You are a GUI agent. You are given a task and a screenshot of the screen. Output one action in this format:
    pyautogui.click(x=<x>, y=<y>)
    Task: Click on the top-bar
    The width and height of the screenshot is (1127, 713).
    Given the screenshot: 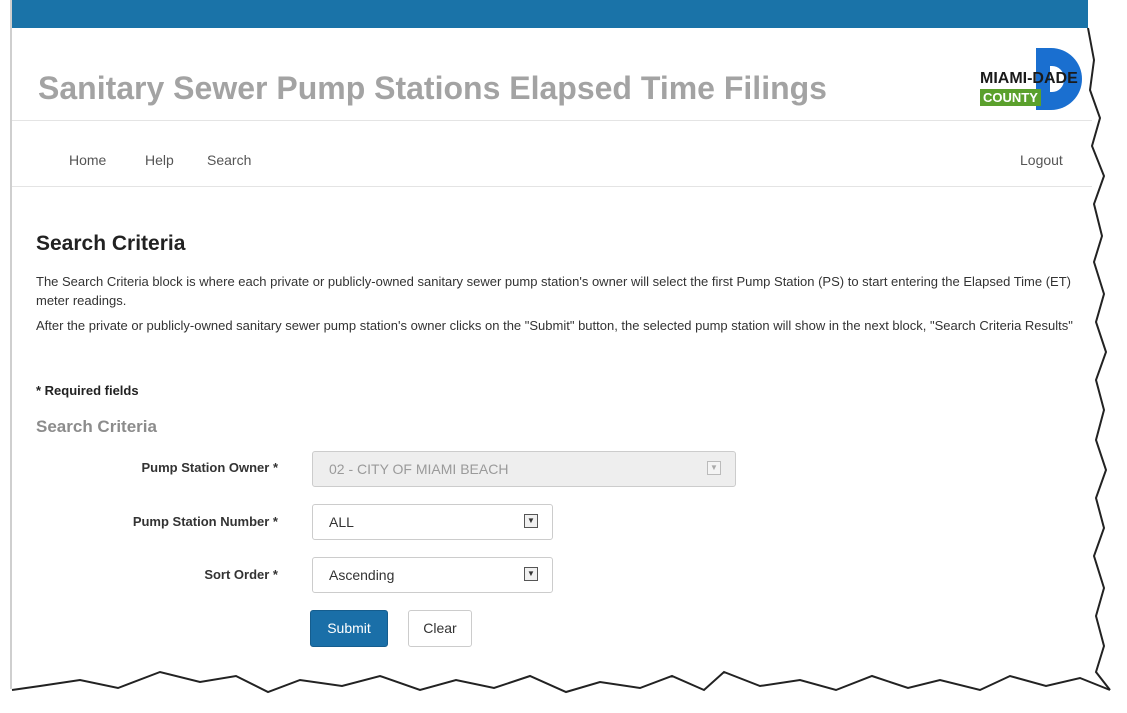 What is the action you would take?
    pyautogui.click(x=564, y=14)
    